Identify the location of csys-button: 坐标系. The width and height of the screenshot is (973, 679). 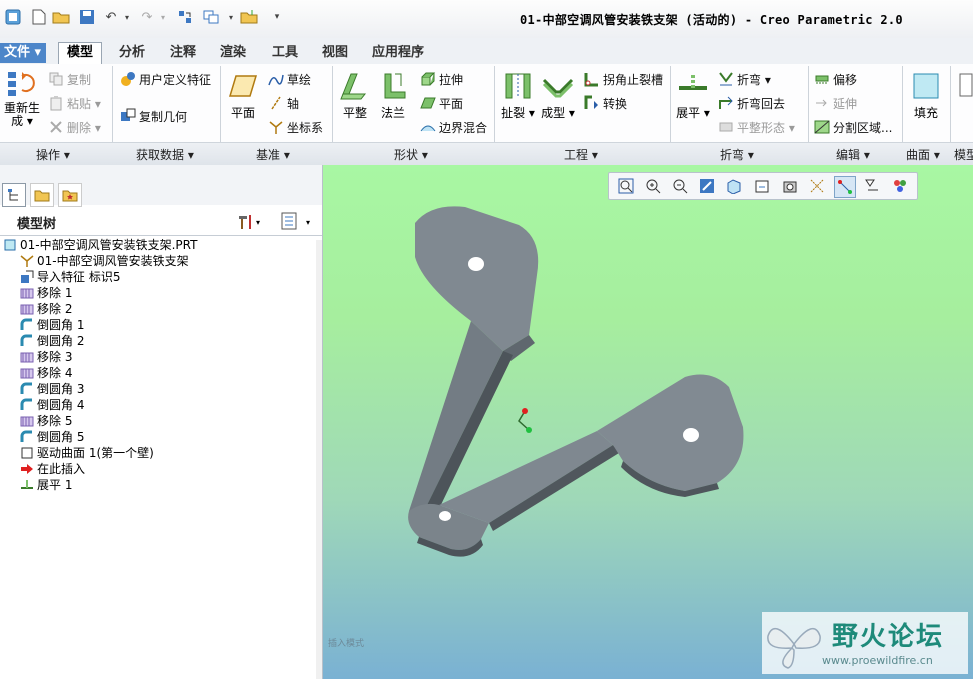
(295, 127).